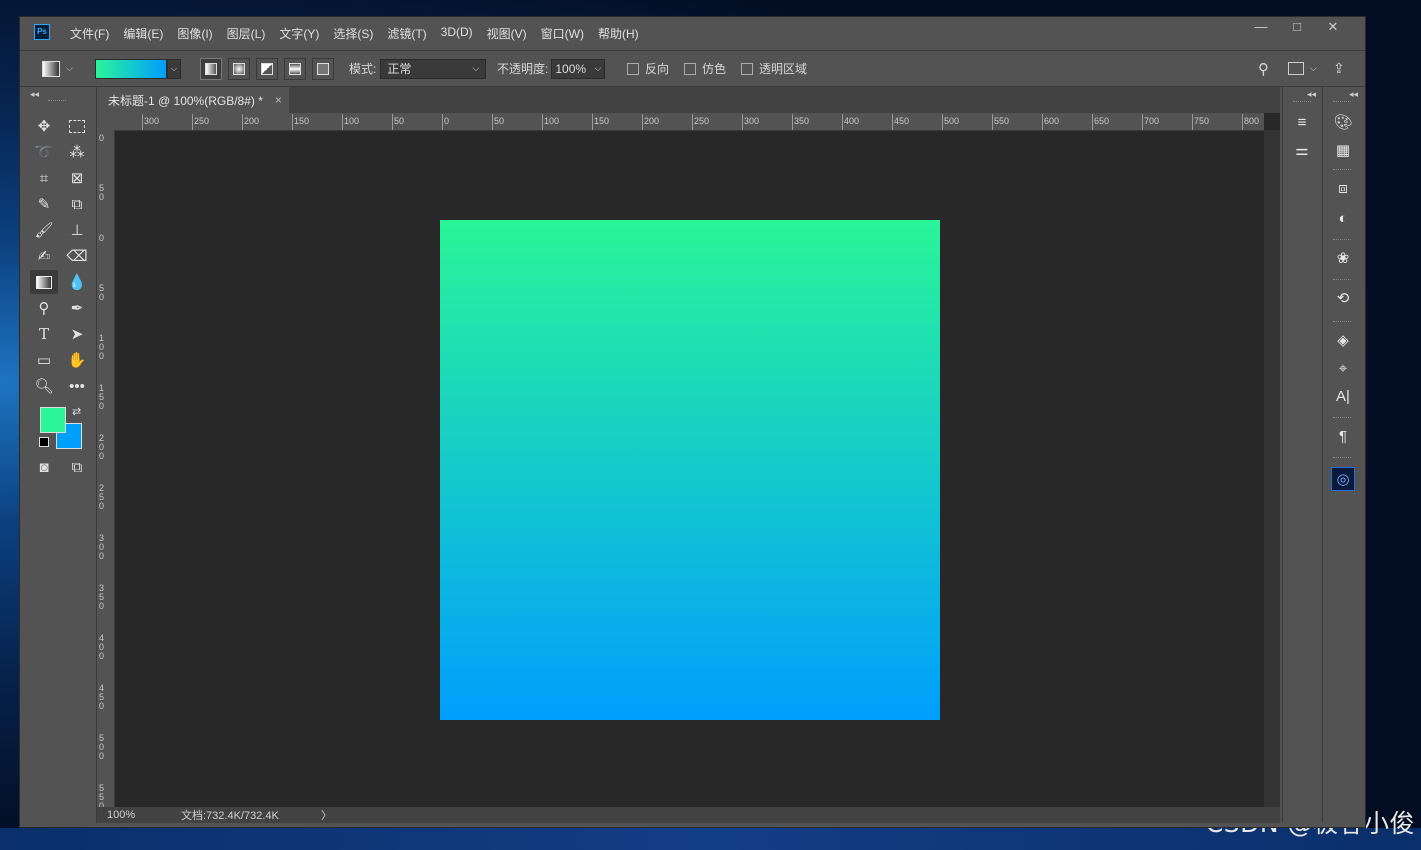 Image resolution: width=1421 pixels, height=850 pixels. Describe the element at coordinates (578, 68) in the screenshot. I see `opacity-field: 100% ⌵` at that location.